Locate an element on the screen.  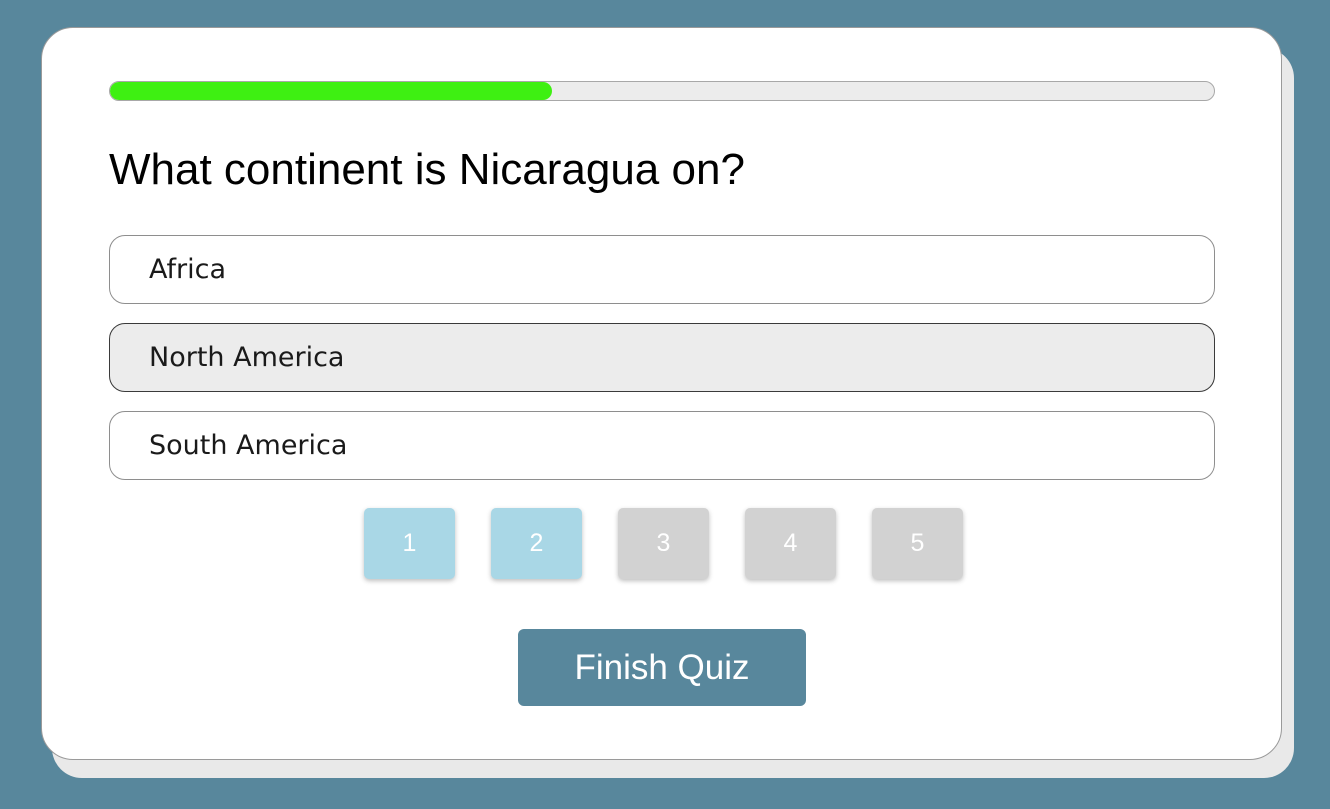
answer-option-label: South America is located at coordinates (248, 445).